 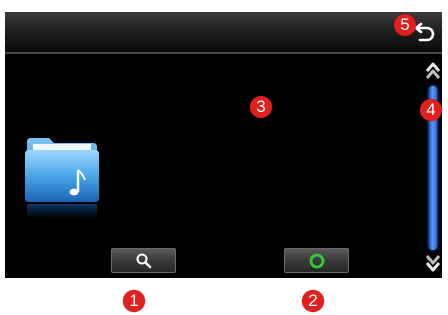 I want to click on callout-badge-3: 3, so click(x=261, y=107).